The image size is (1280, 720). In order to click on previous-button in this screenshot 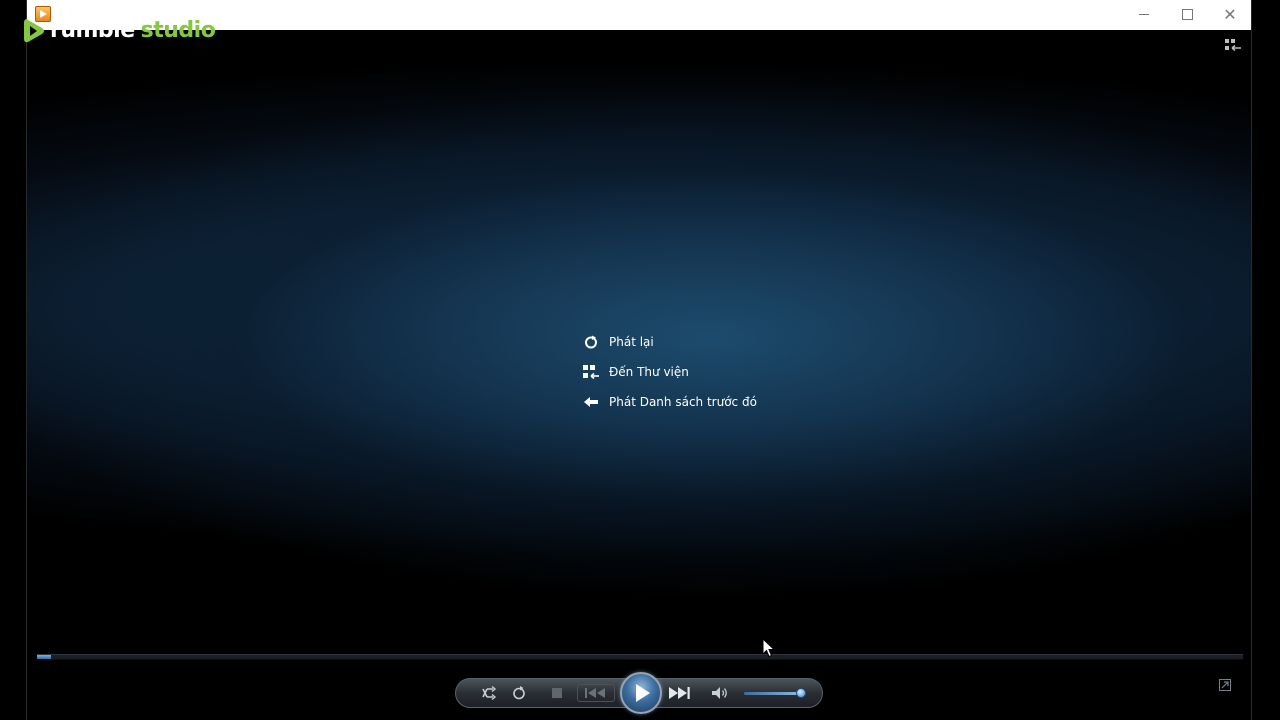, I will do `click(596, 693)`.